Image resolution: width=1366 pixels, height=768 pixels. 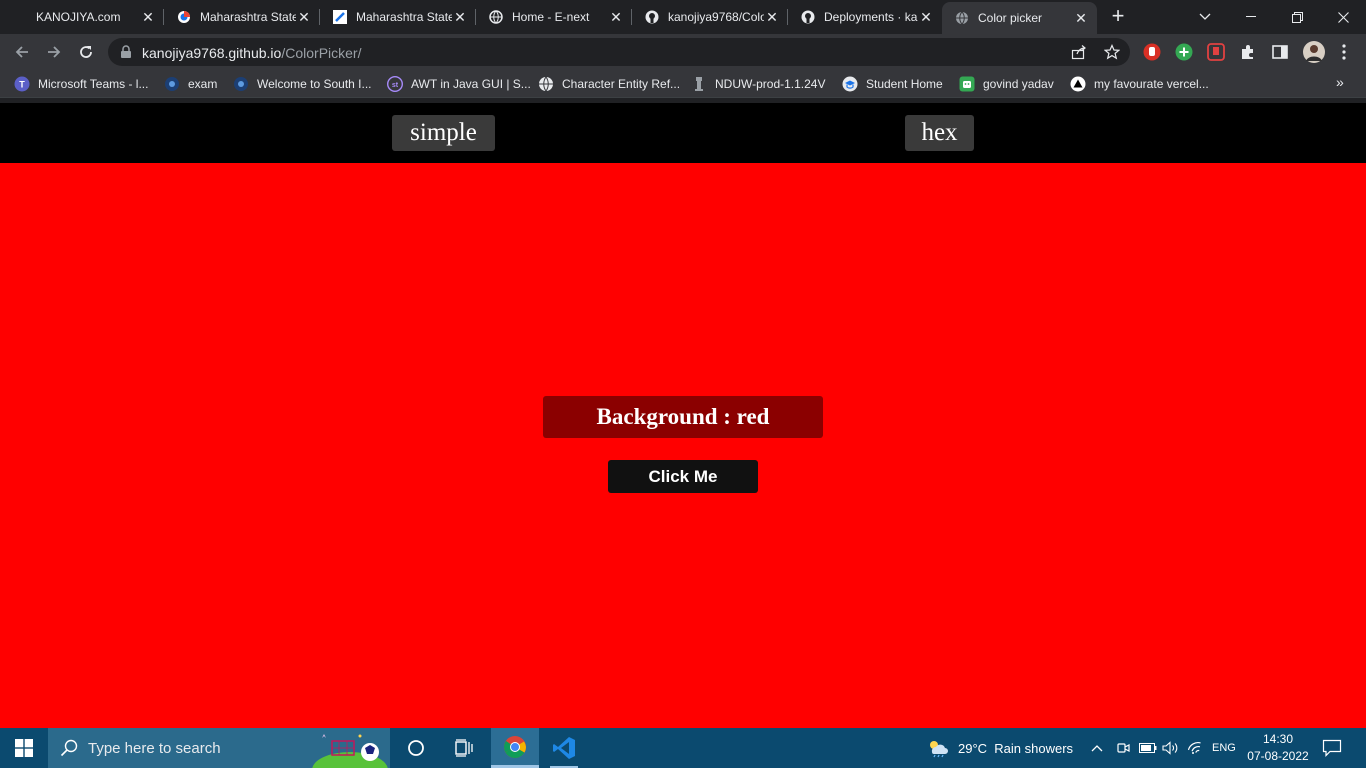 I want to click on star-icon, so click(x=1112, y=52).